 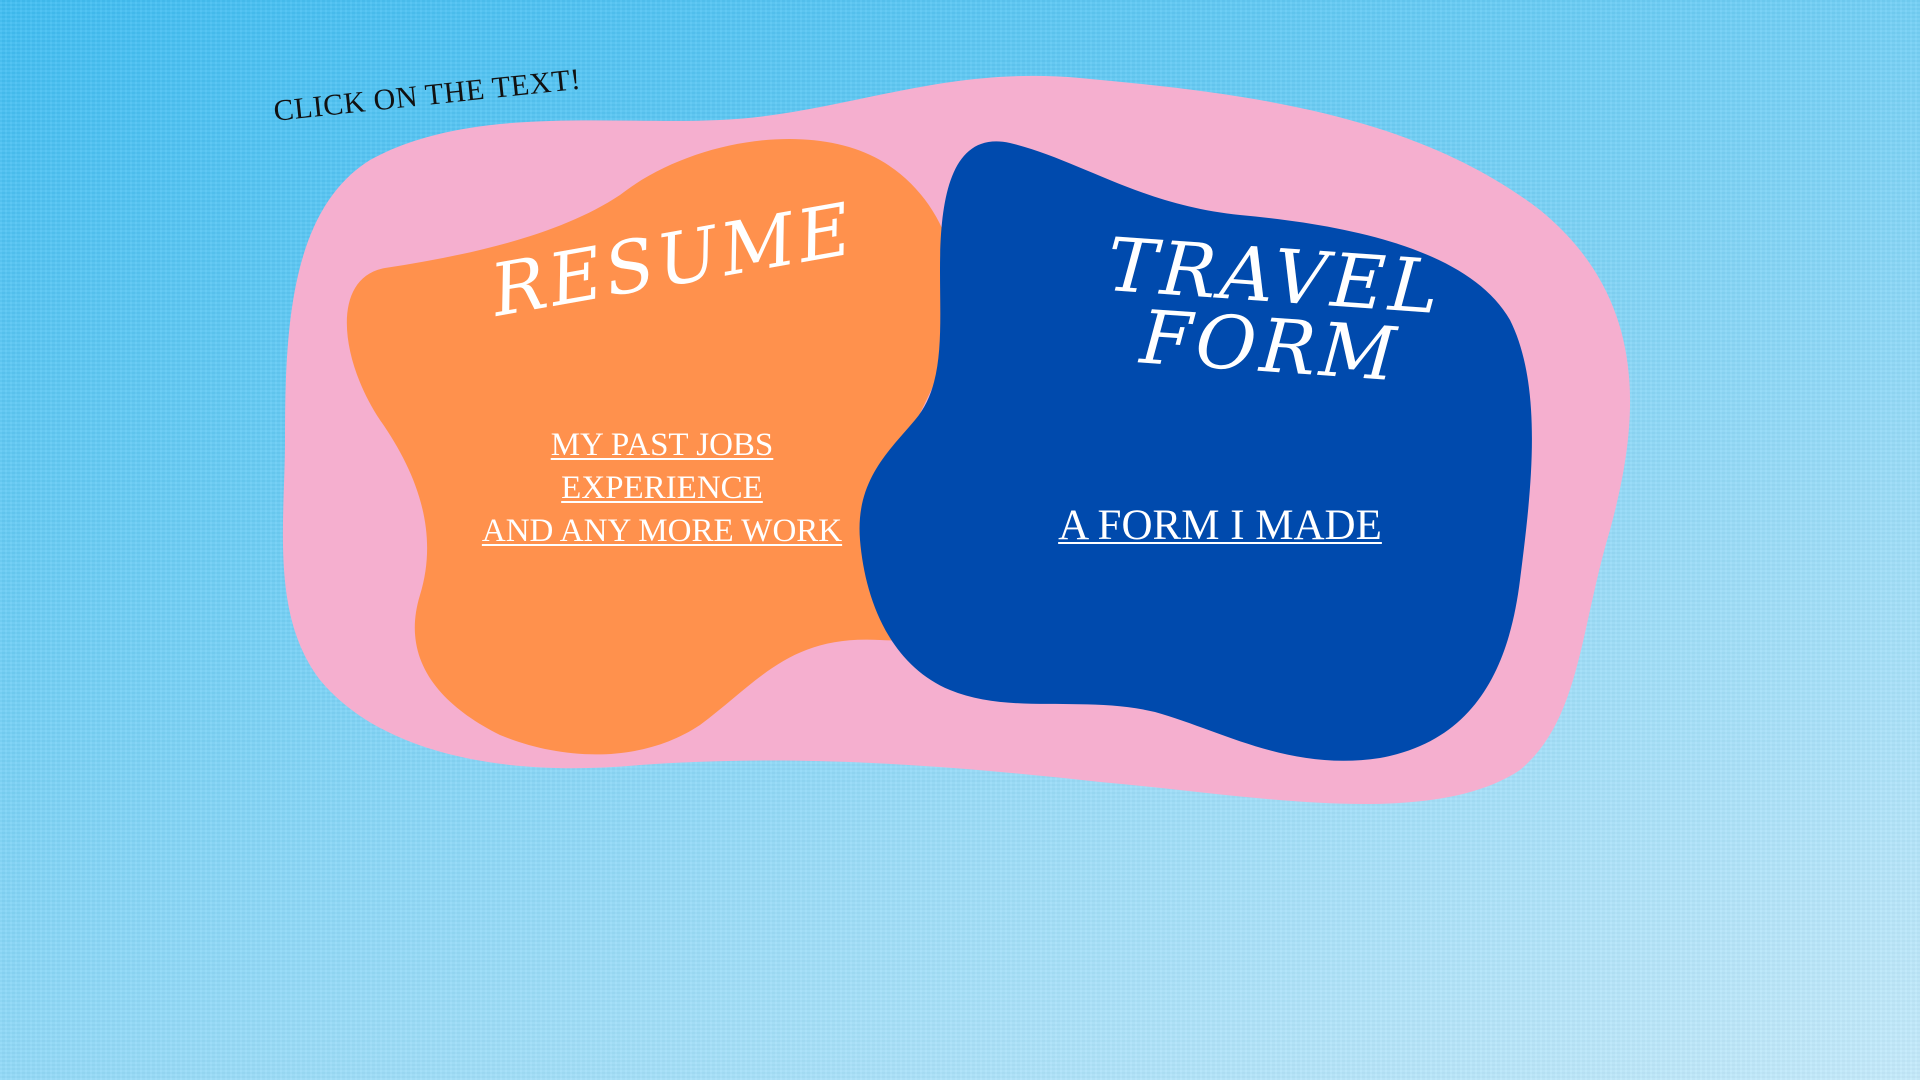 I want to click on travel-form-link: A FORM I MADE, so click(x=1220, y=526).